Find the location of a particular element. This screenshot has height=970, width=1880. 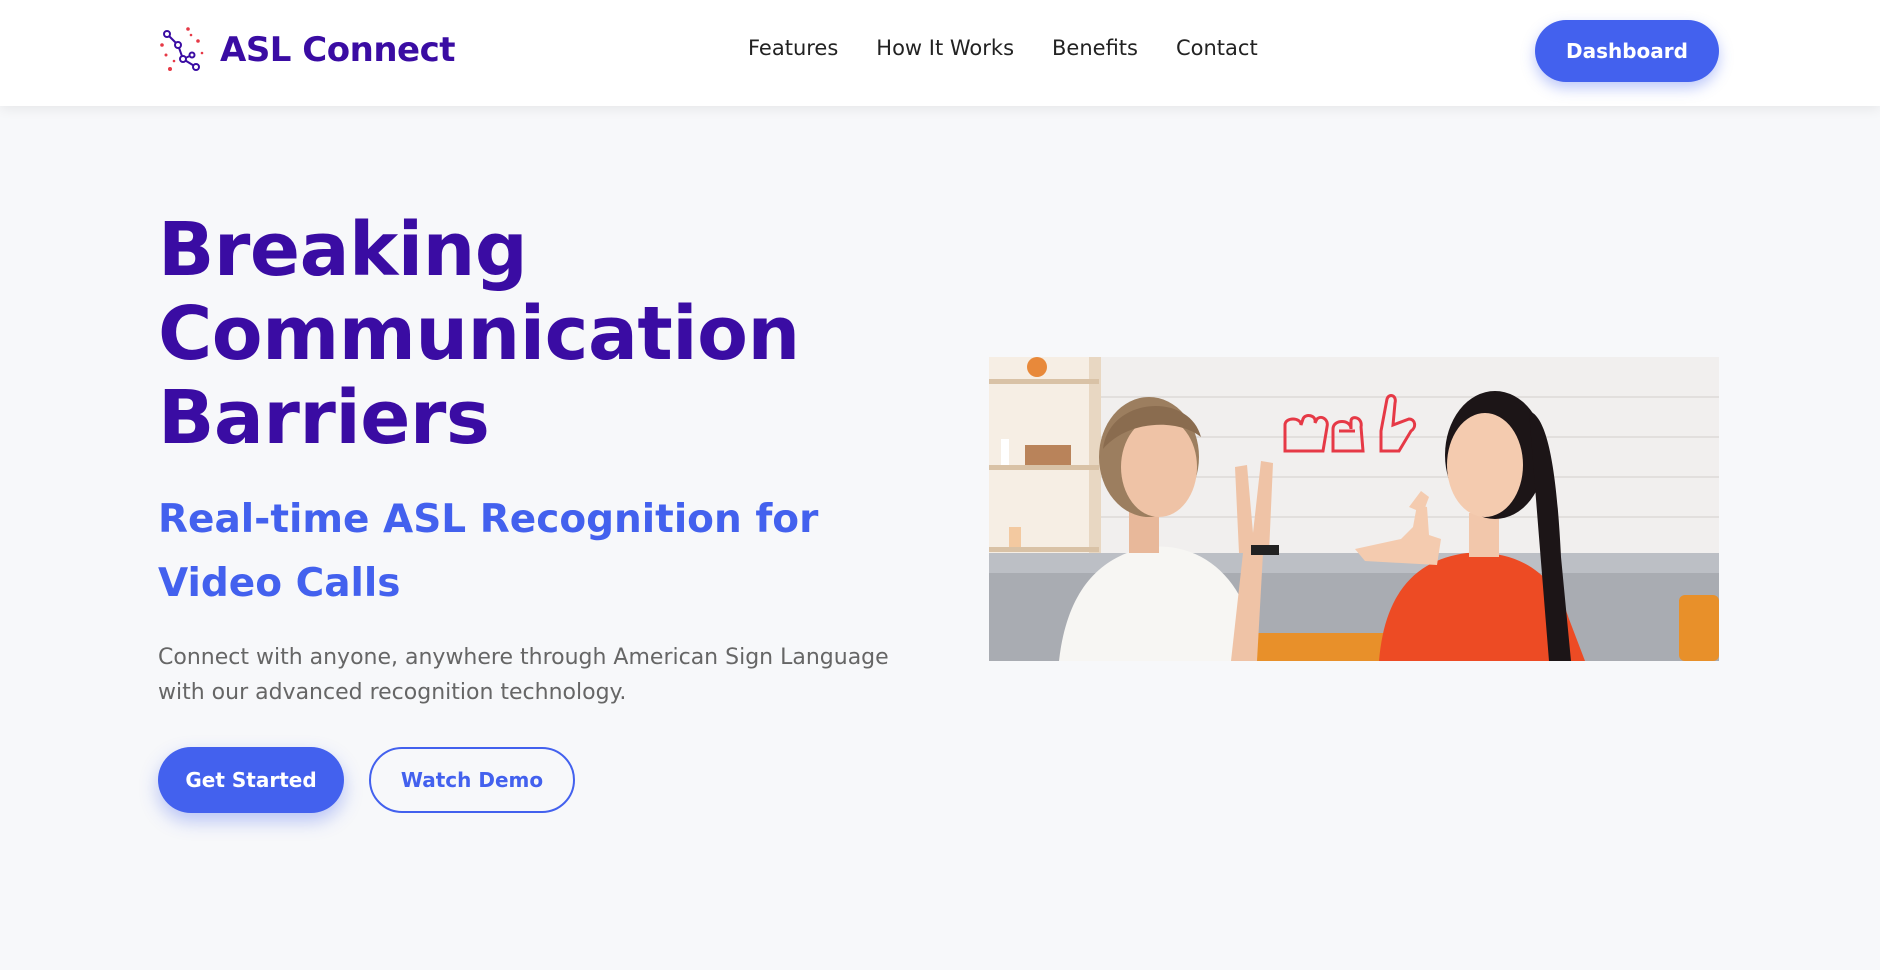

constellation-icon is located at coordinates (182, 49).